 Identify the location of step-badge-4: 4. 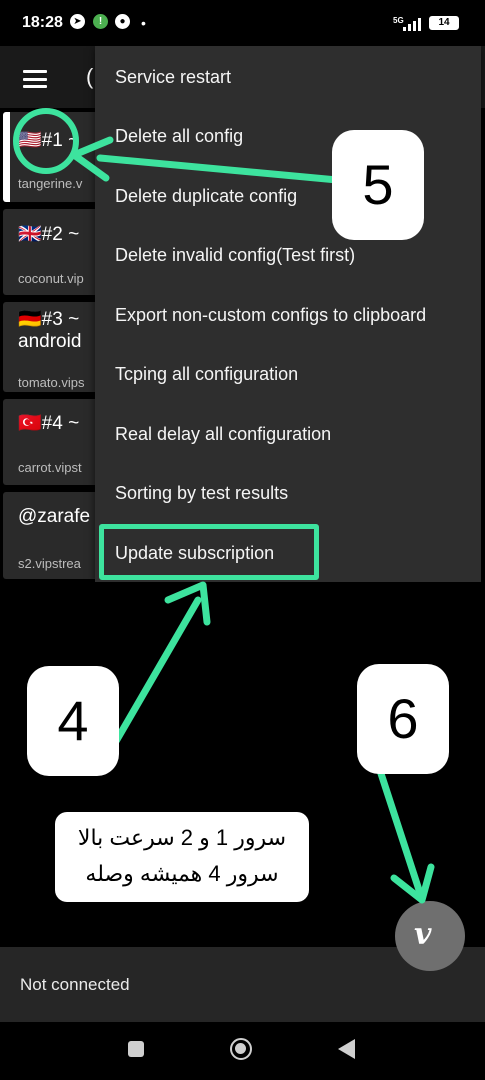
(73, 721).